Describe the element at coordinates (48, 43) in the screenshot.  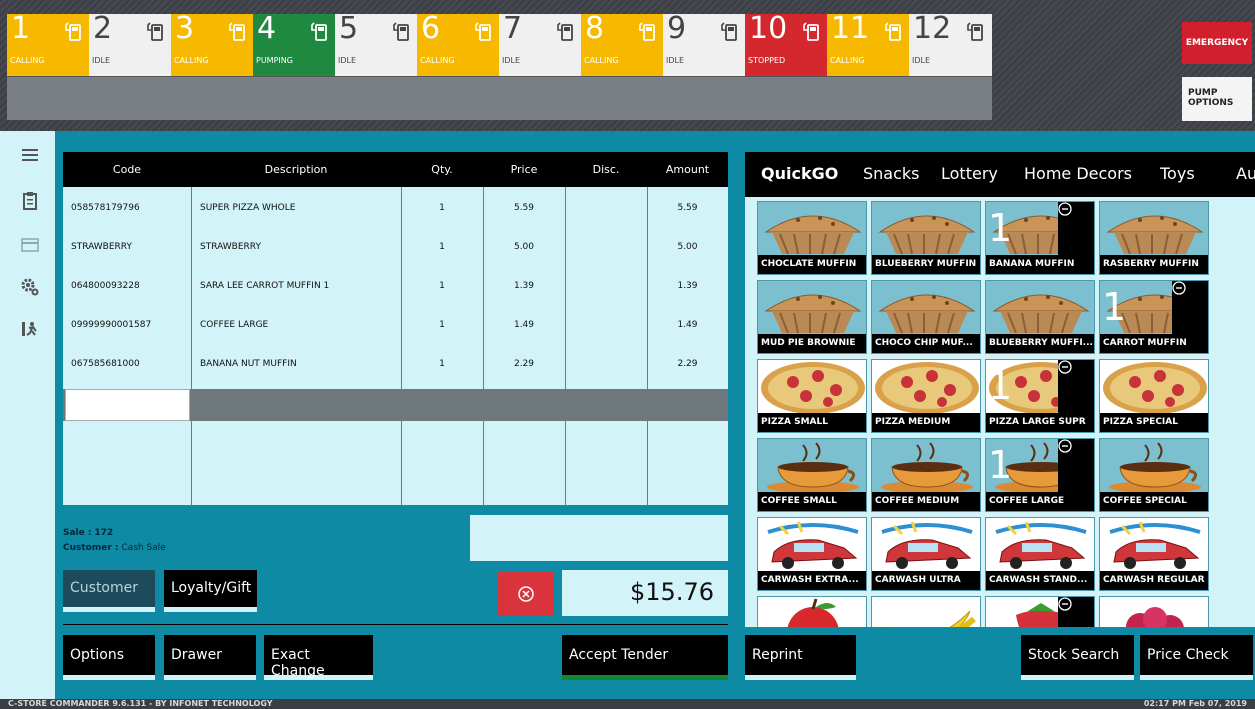
I see `pump-status-tile: 1 CALLING` at that location.